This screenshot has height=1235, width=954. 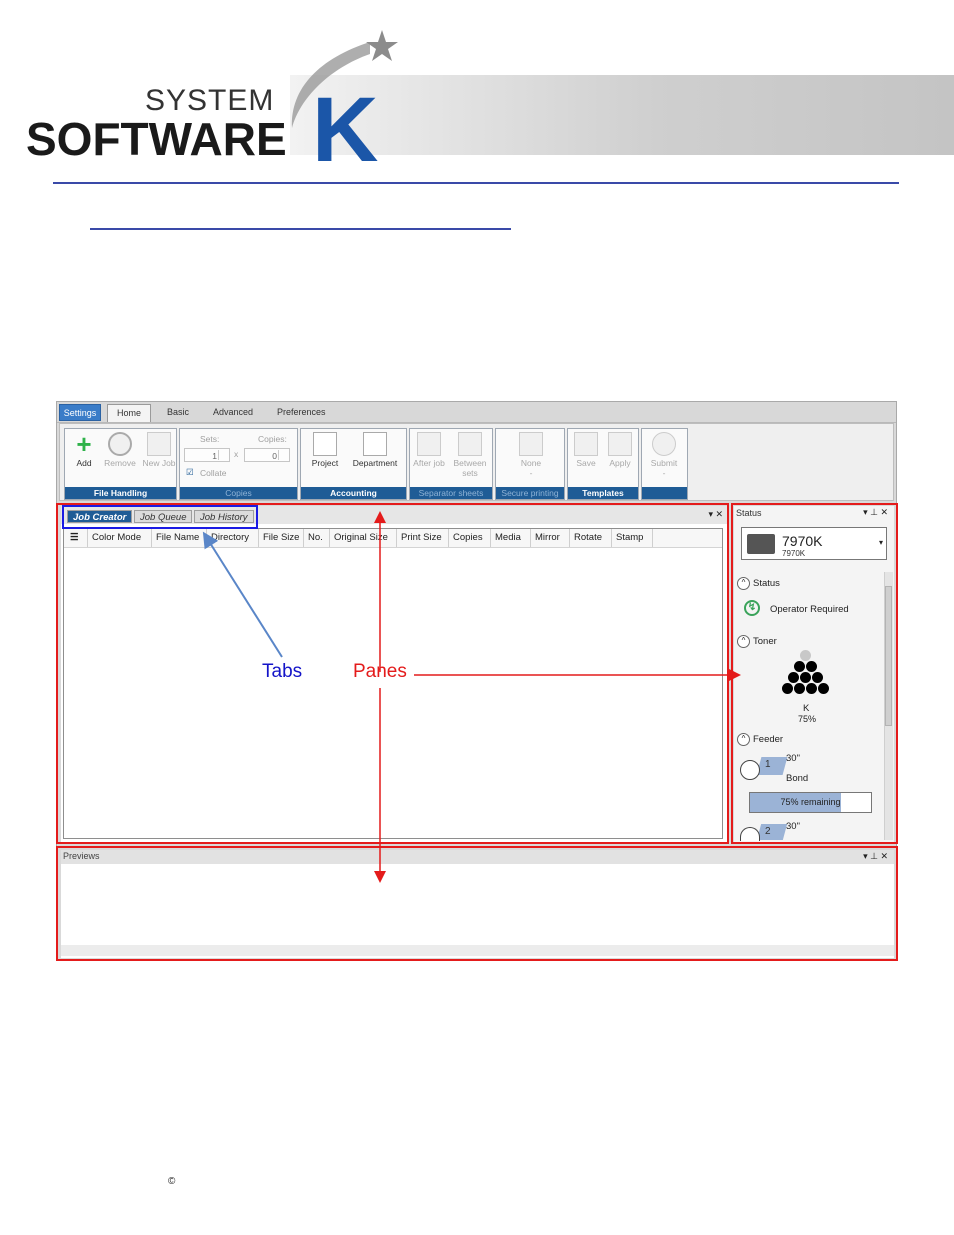 What do you see at coordinates (282, 671) in the screenshot?
I see `tabs-annotation-label: Tabs` at bounding box center [282, 671].